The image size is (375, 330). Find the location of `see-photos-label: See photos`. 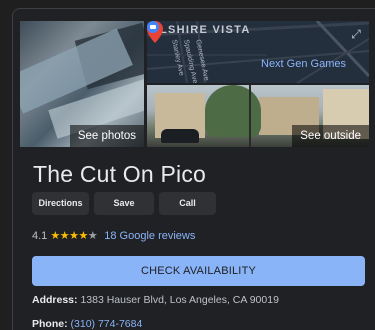

see-photos-label: See photos is located at coordinates (106, 136).